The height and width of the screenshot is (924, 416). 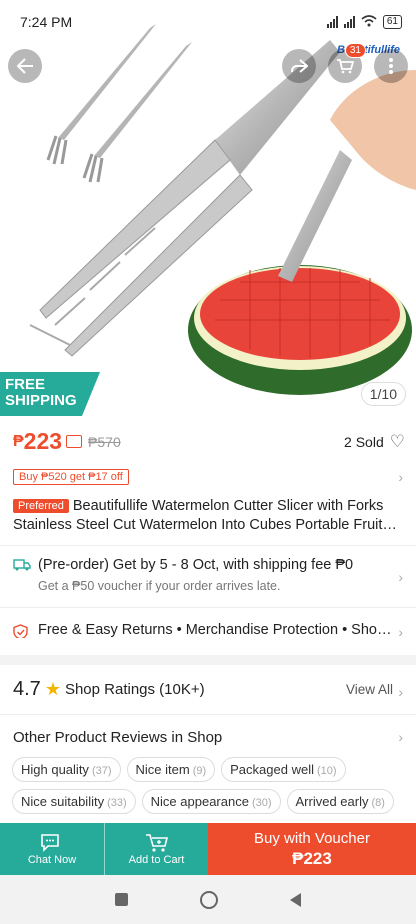 What do you see at coordinates (52, 860) in the screenshot?
I see `chat-now-label: Chat Now` at bounding box center [52, 860].